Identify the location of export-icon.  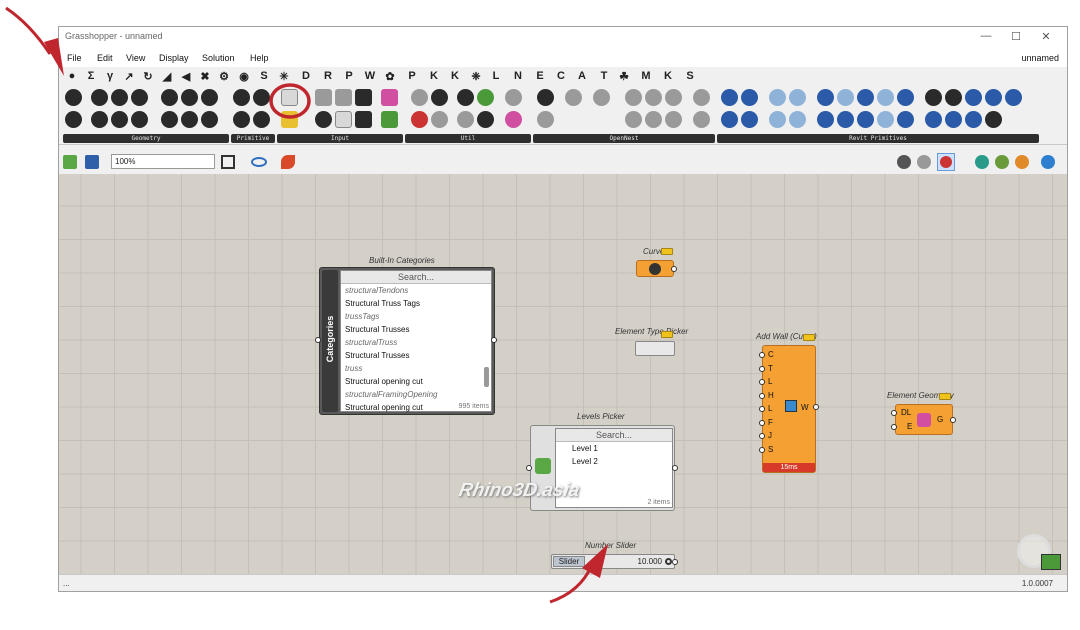
(701, 97).